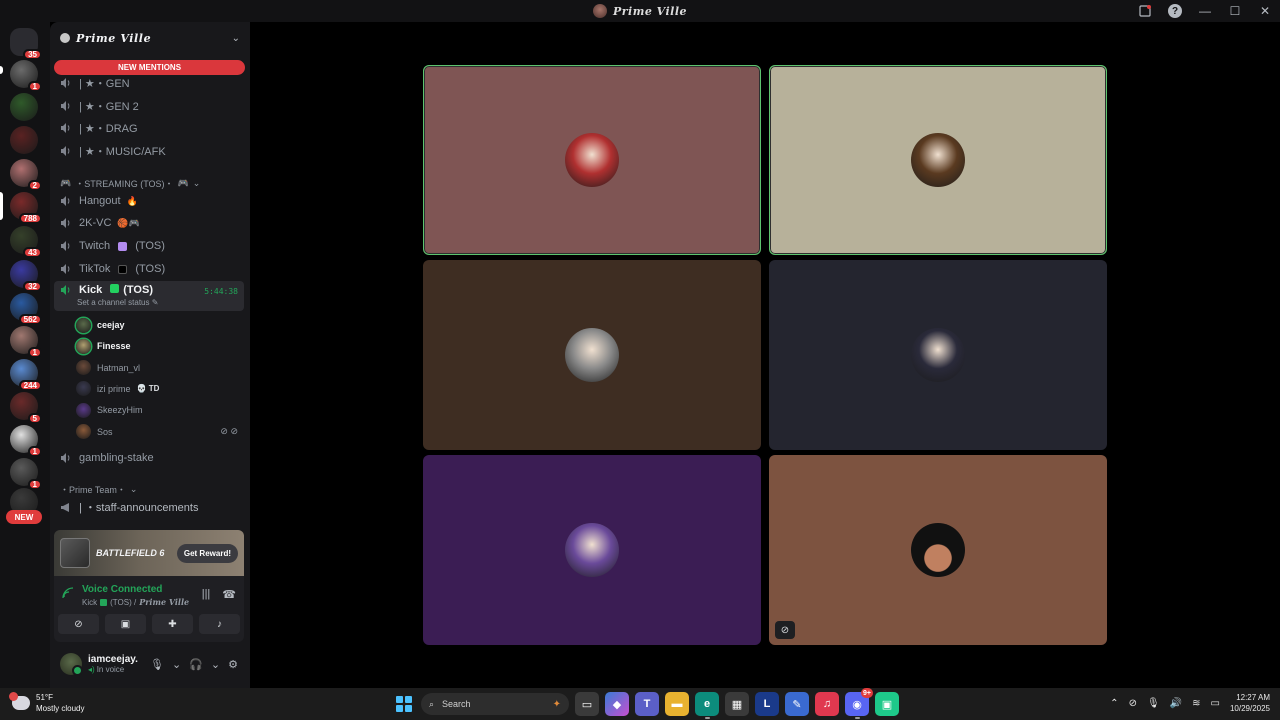  Describe the element at coordinates (233, 664) in the screenshot. I see `gear-icon: ⚙` at that location.